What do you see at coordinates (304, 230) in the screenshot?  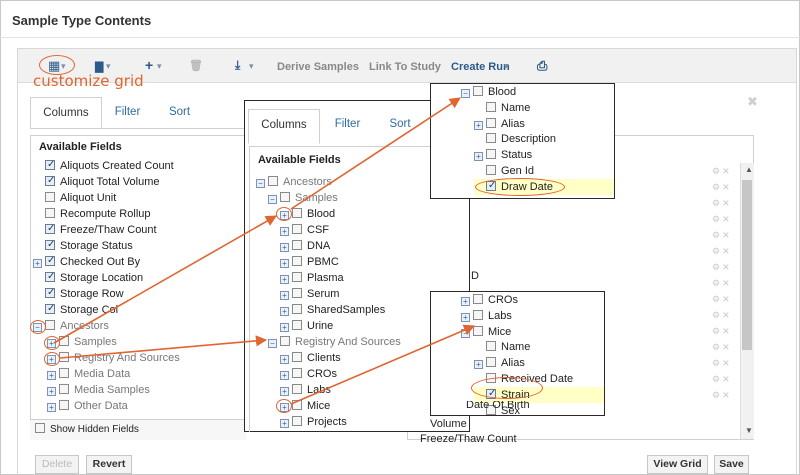 I see `field-row: + CSF` at bounding box center [304, 230].